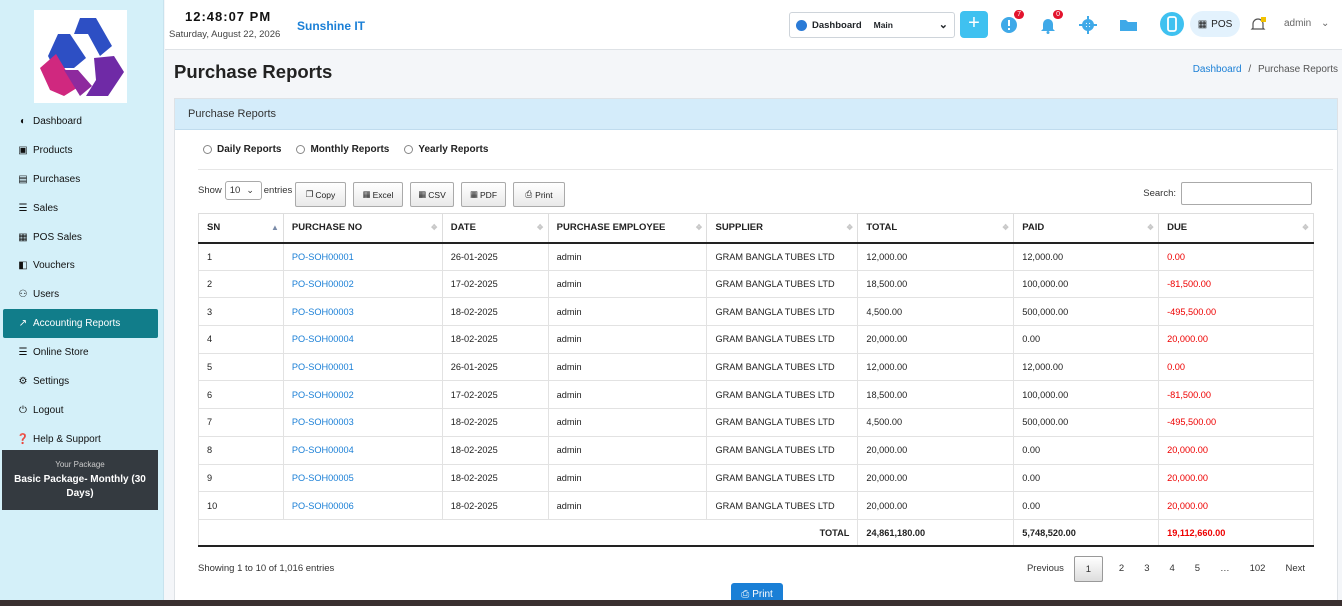 The image size is (1342, 606). I want to click on search-label: Search:, so click(1159, 193).